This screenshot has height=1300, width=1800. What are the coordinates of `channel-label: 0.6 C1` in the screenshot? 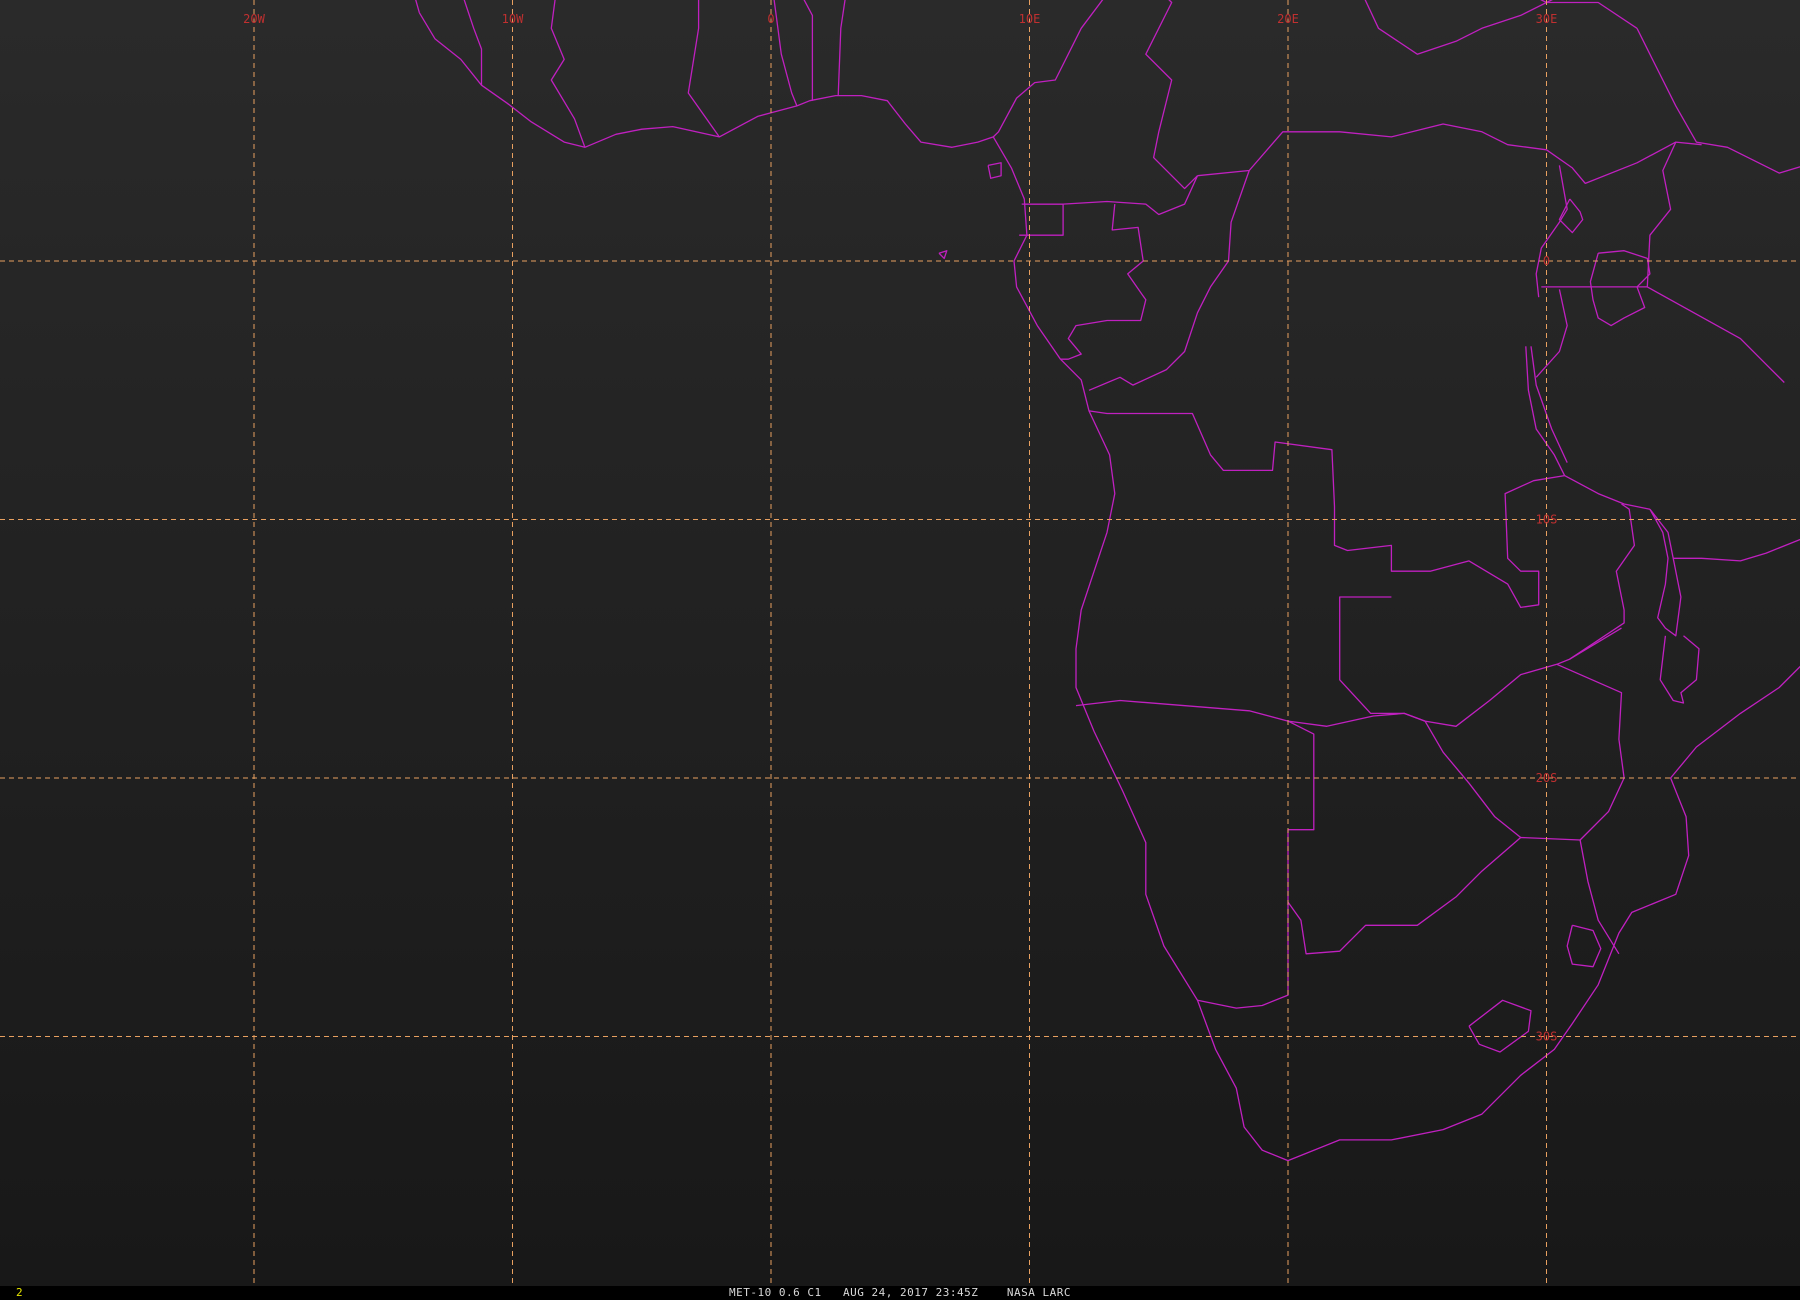 It's located at (800, 1292).